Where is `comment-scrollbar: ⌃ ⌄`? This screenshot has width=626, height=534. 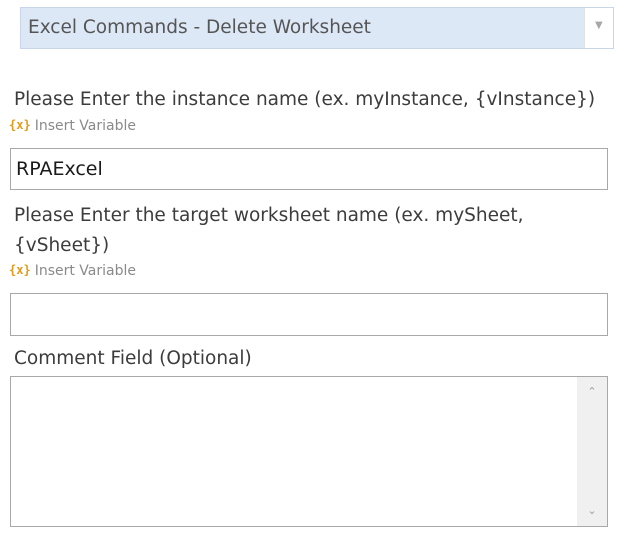
comment-scrollbar: ⌃ ⌄ is located at coordinates (592, 451).